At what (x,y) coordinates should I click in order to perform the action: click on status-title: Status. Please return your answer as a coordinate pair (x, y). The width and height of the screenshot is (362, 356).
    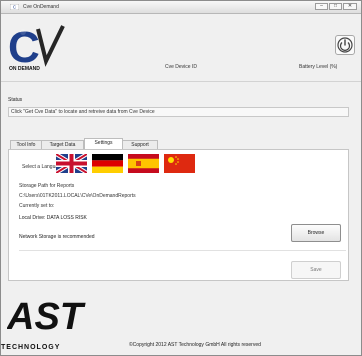
    Looking at the image, I should click on (15, 100).